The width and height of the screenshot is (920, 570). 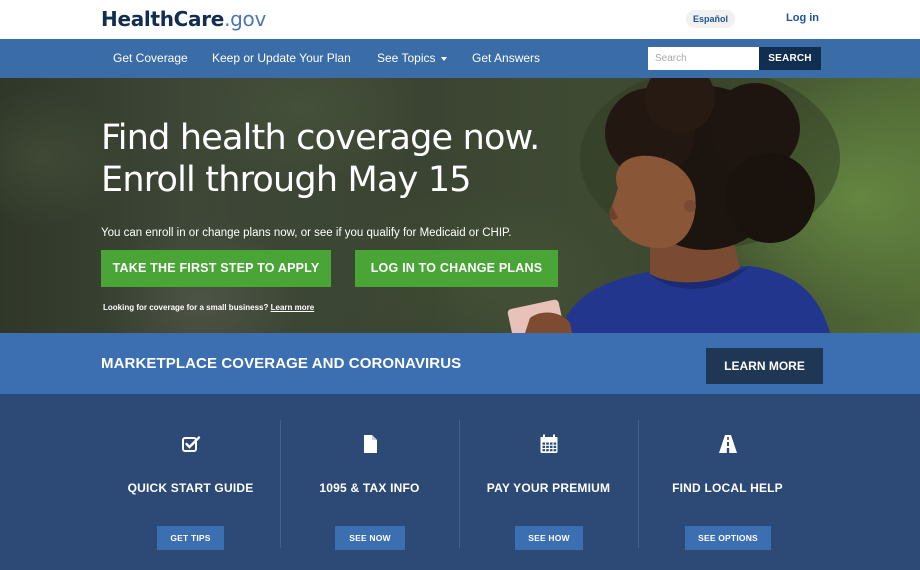 I want to click on search-input, so click(x=703, y=58).